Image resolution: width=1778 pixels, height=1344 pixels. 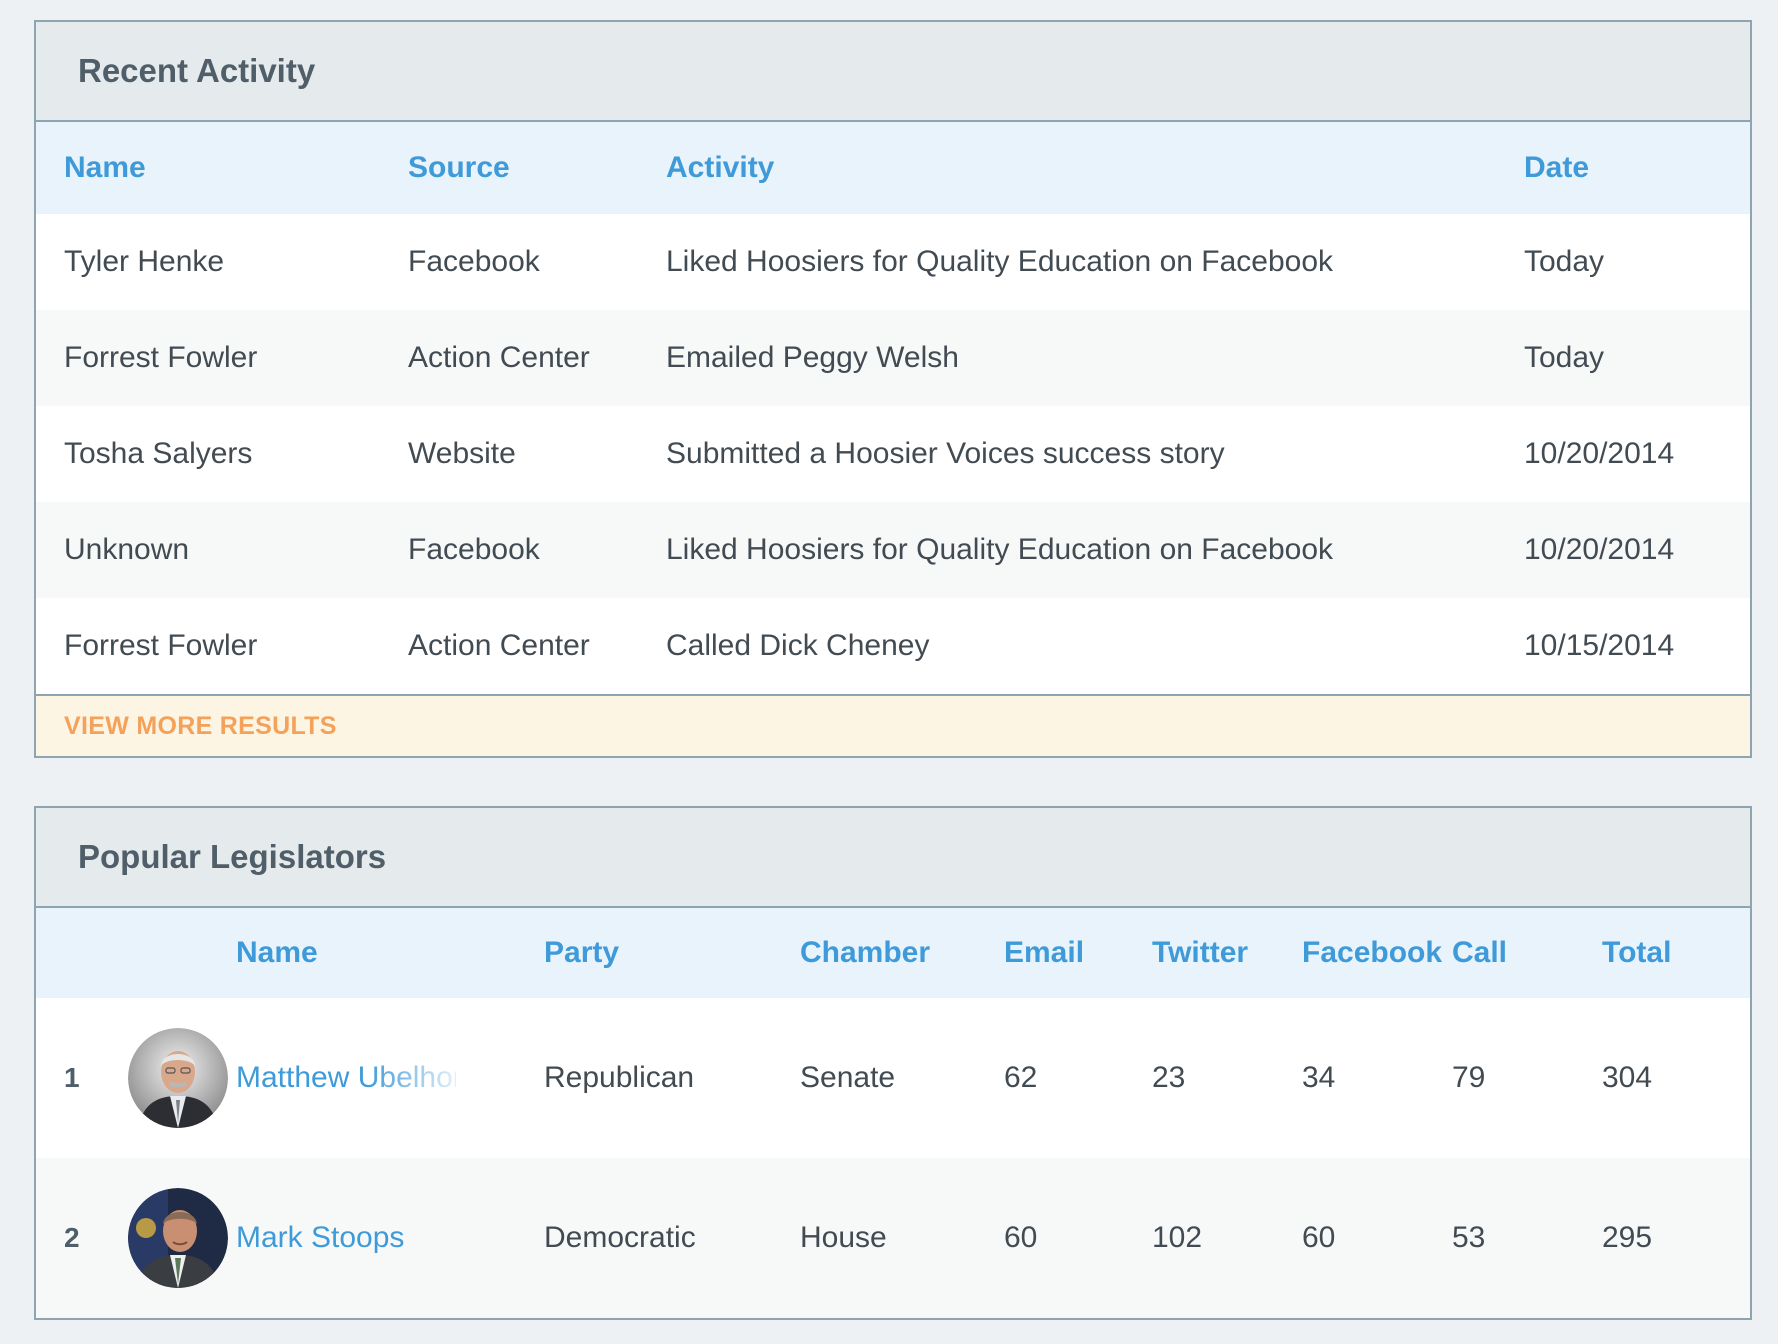 I want to click on legislator-total-count: 295, so click(x=1627, y=1237).